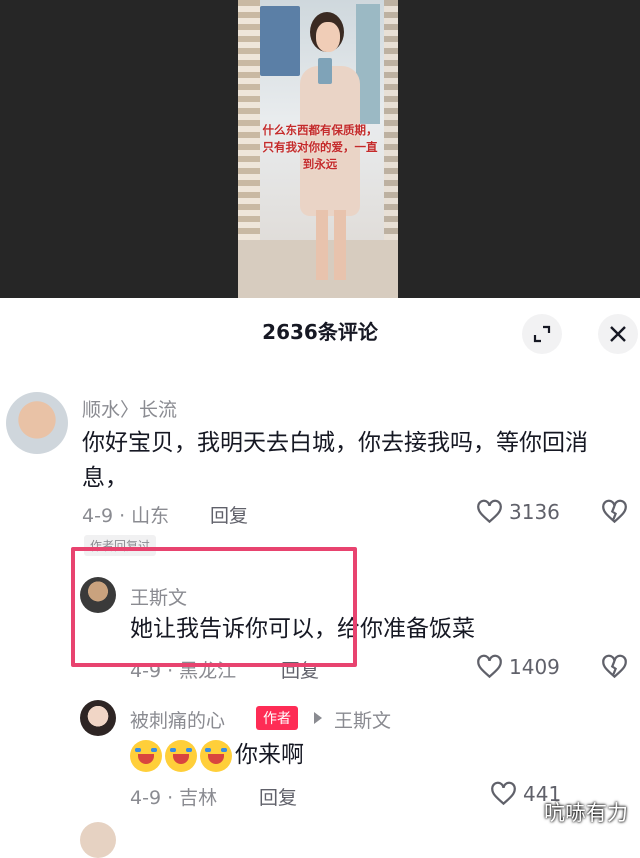 The height and width of the screenshot is (858, 640). I want to click on person-legs, so click(331, 245).